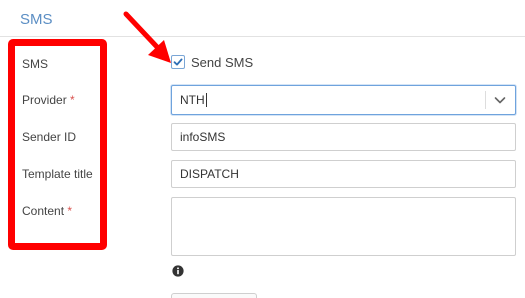 Image resolution: width=525 pixels, height=298 pixels. Describe the element at coordinates (206, 100) in the screenshot. I see `text-cursor` at that location.